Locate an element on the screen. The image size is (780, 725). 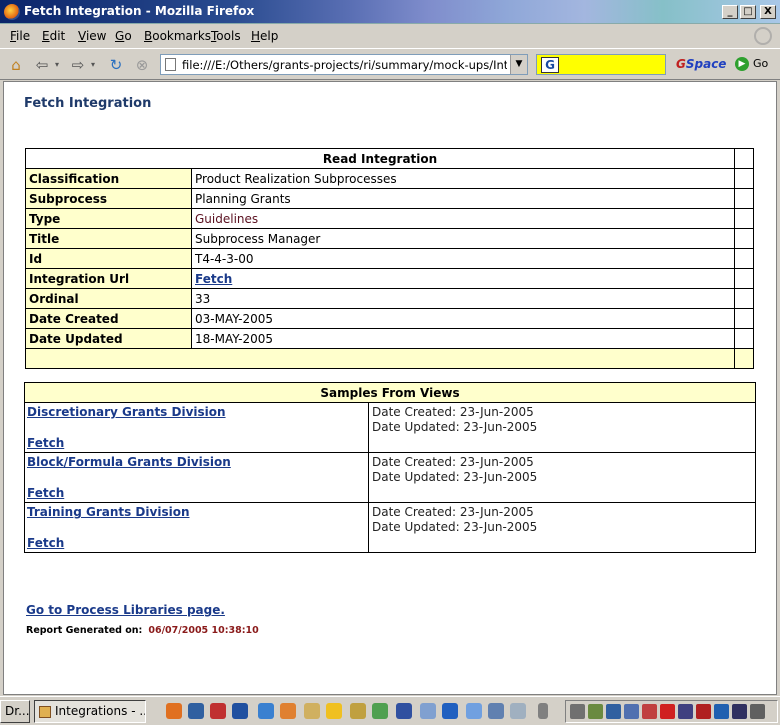
system-tray is located at coordinates (671, 711).